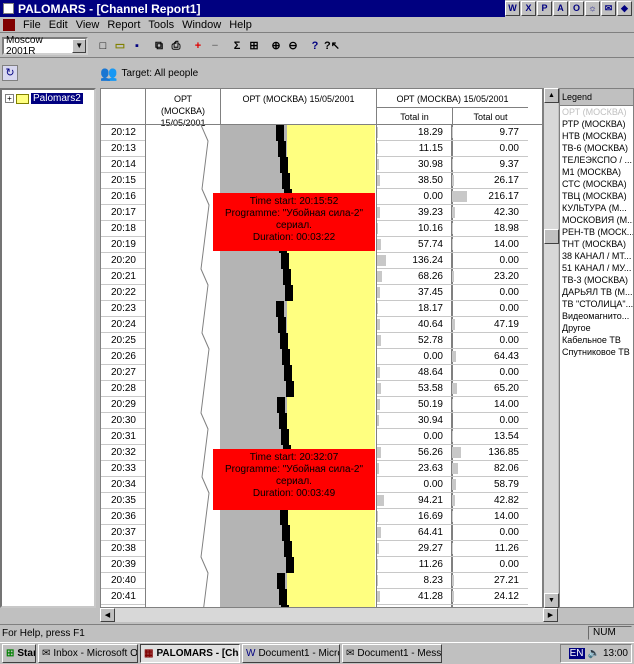 This screenshot has height=664, width=634. Describe the element at coordinates (596, 112) in the screenshot. I see `legend-item: ОРТ (МОСКВА)` at that location.